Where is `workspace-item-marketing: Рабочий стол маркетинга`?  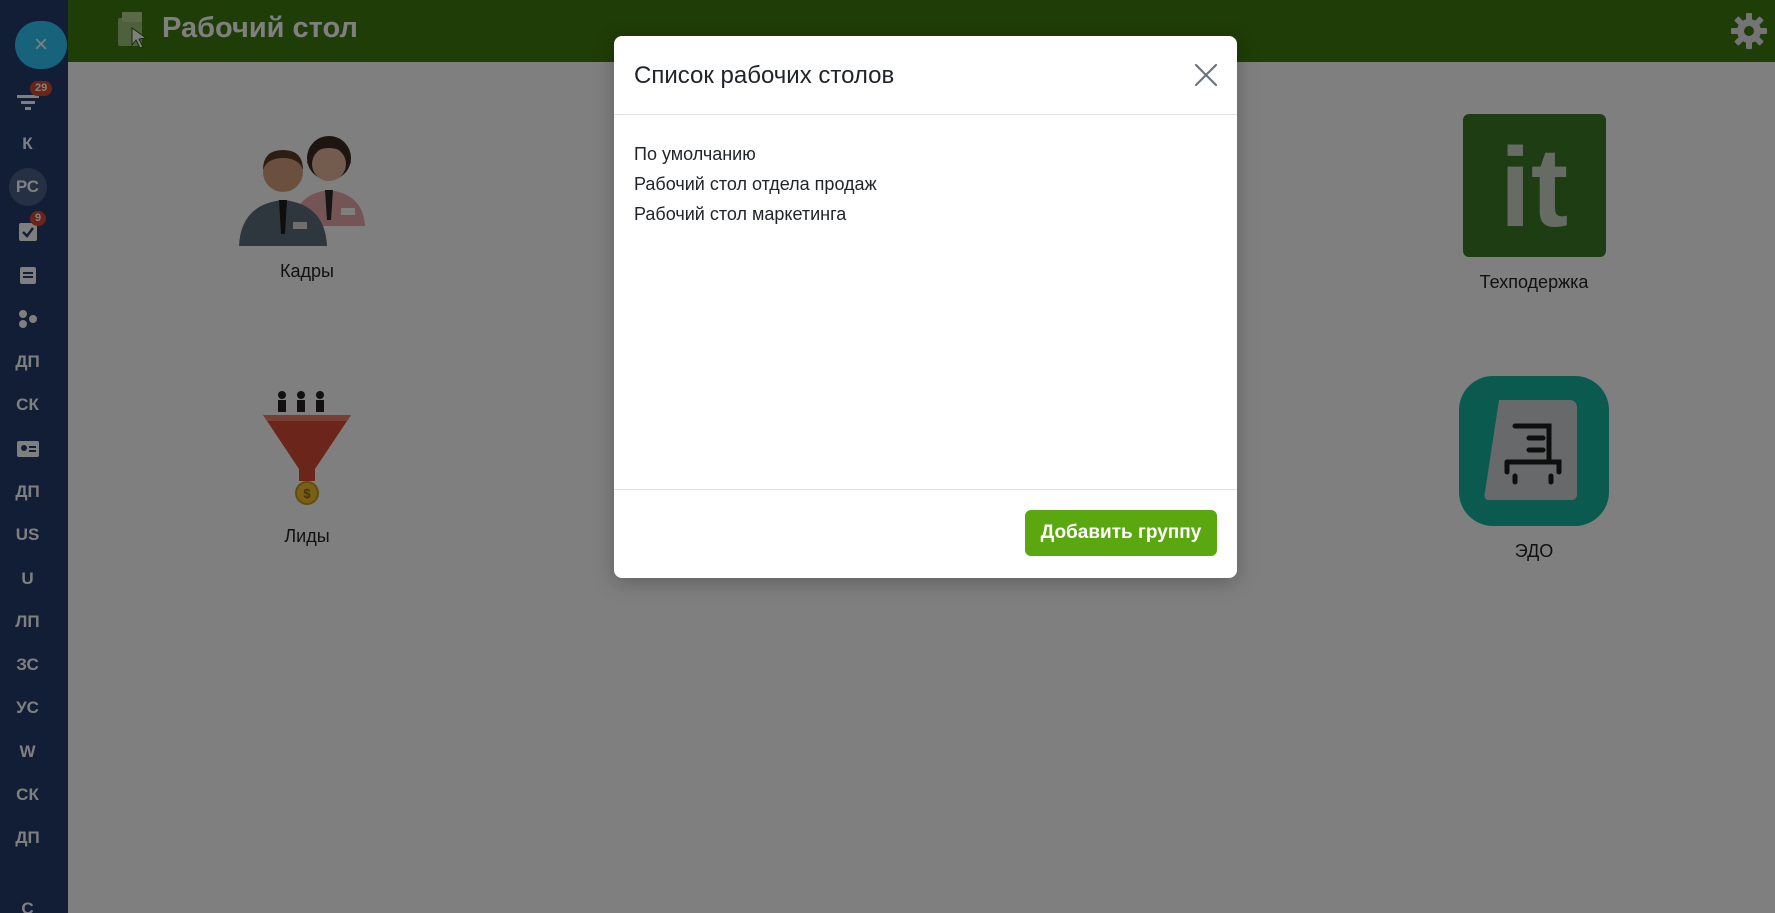
workspace-item-marketing: Рабочий стол маркетинга is located at coordinates (925, 214).